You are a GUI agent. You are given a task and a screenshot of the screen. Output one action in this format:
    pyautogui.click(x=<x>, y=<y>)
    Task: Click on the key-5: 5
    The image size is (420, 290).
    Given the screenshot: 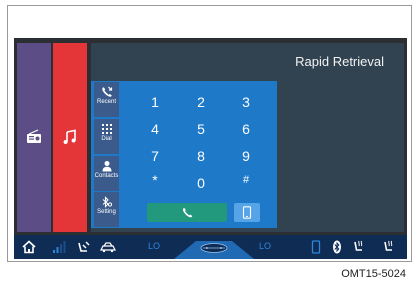 What is the action you would take?
    pyautogui.click(x=201, y=129)
    